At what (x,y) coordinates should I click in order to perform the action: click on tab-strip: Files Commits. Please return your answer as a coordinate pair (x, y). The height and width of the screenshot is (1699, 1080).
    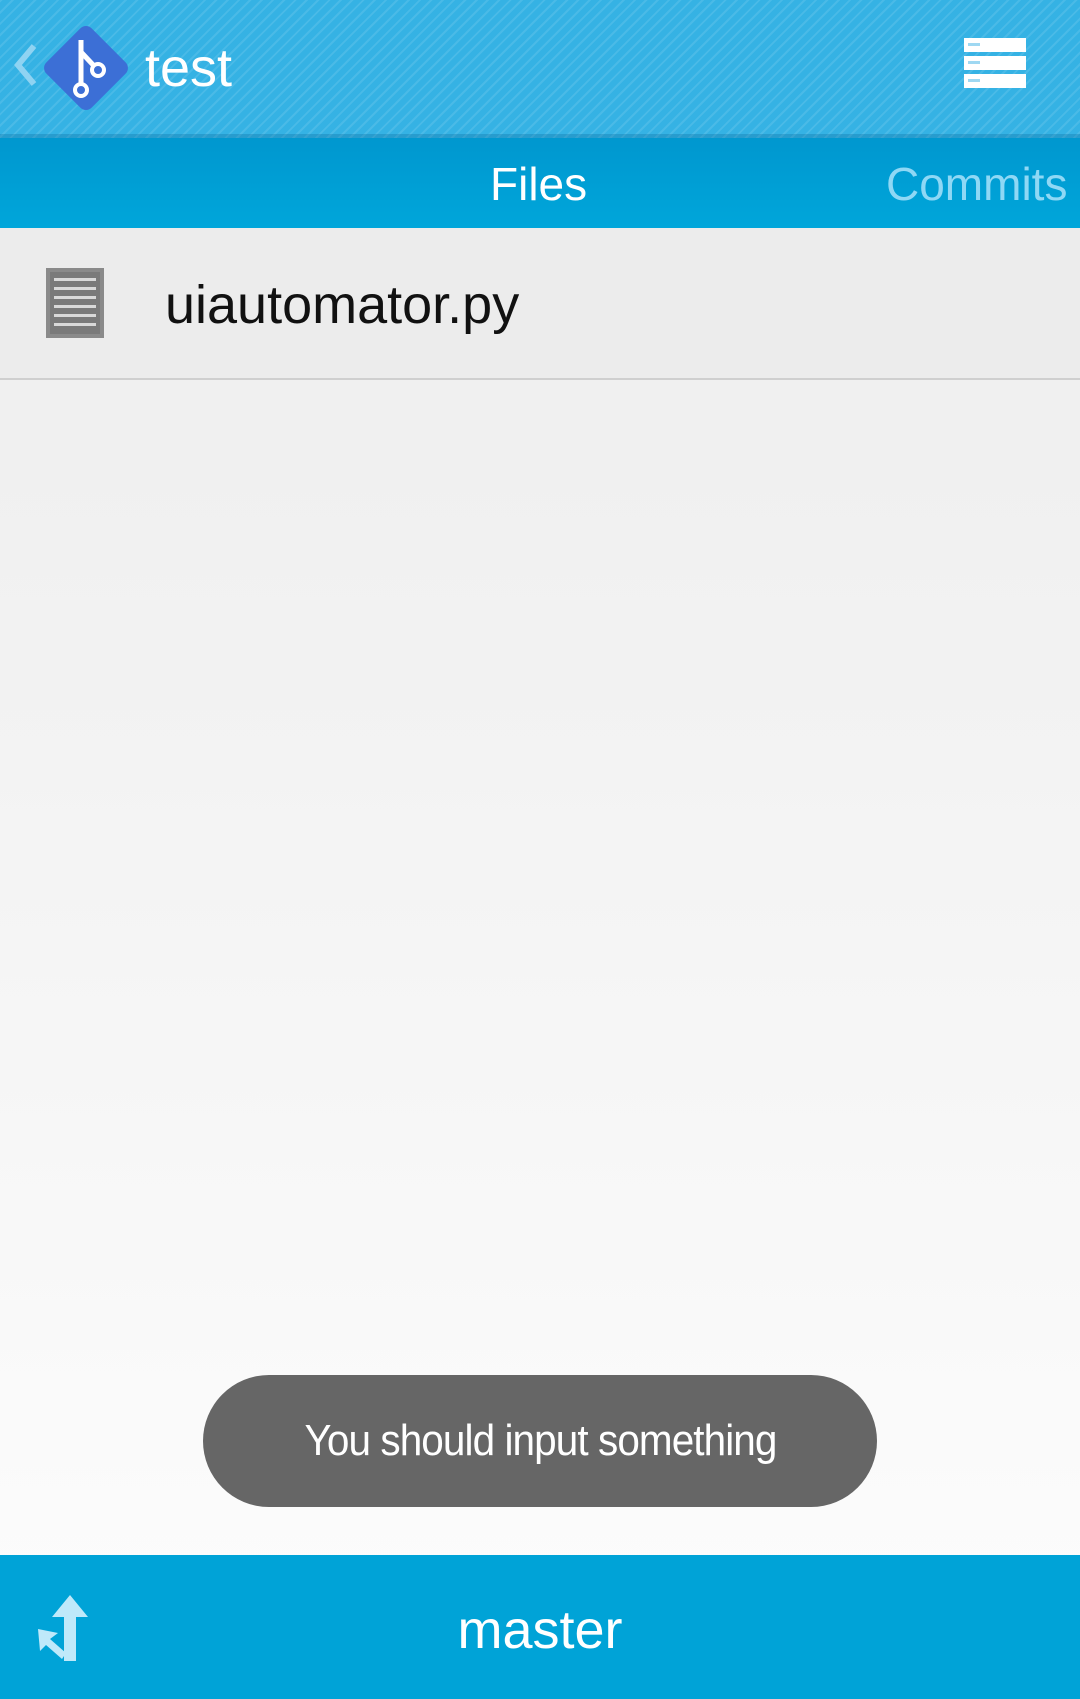
    Looking at the image, I should click on (540, 183).